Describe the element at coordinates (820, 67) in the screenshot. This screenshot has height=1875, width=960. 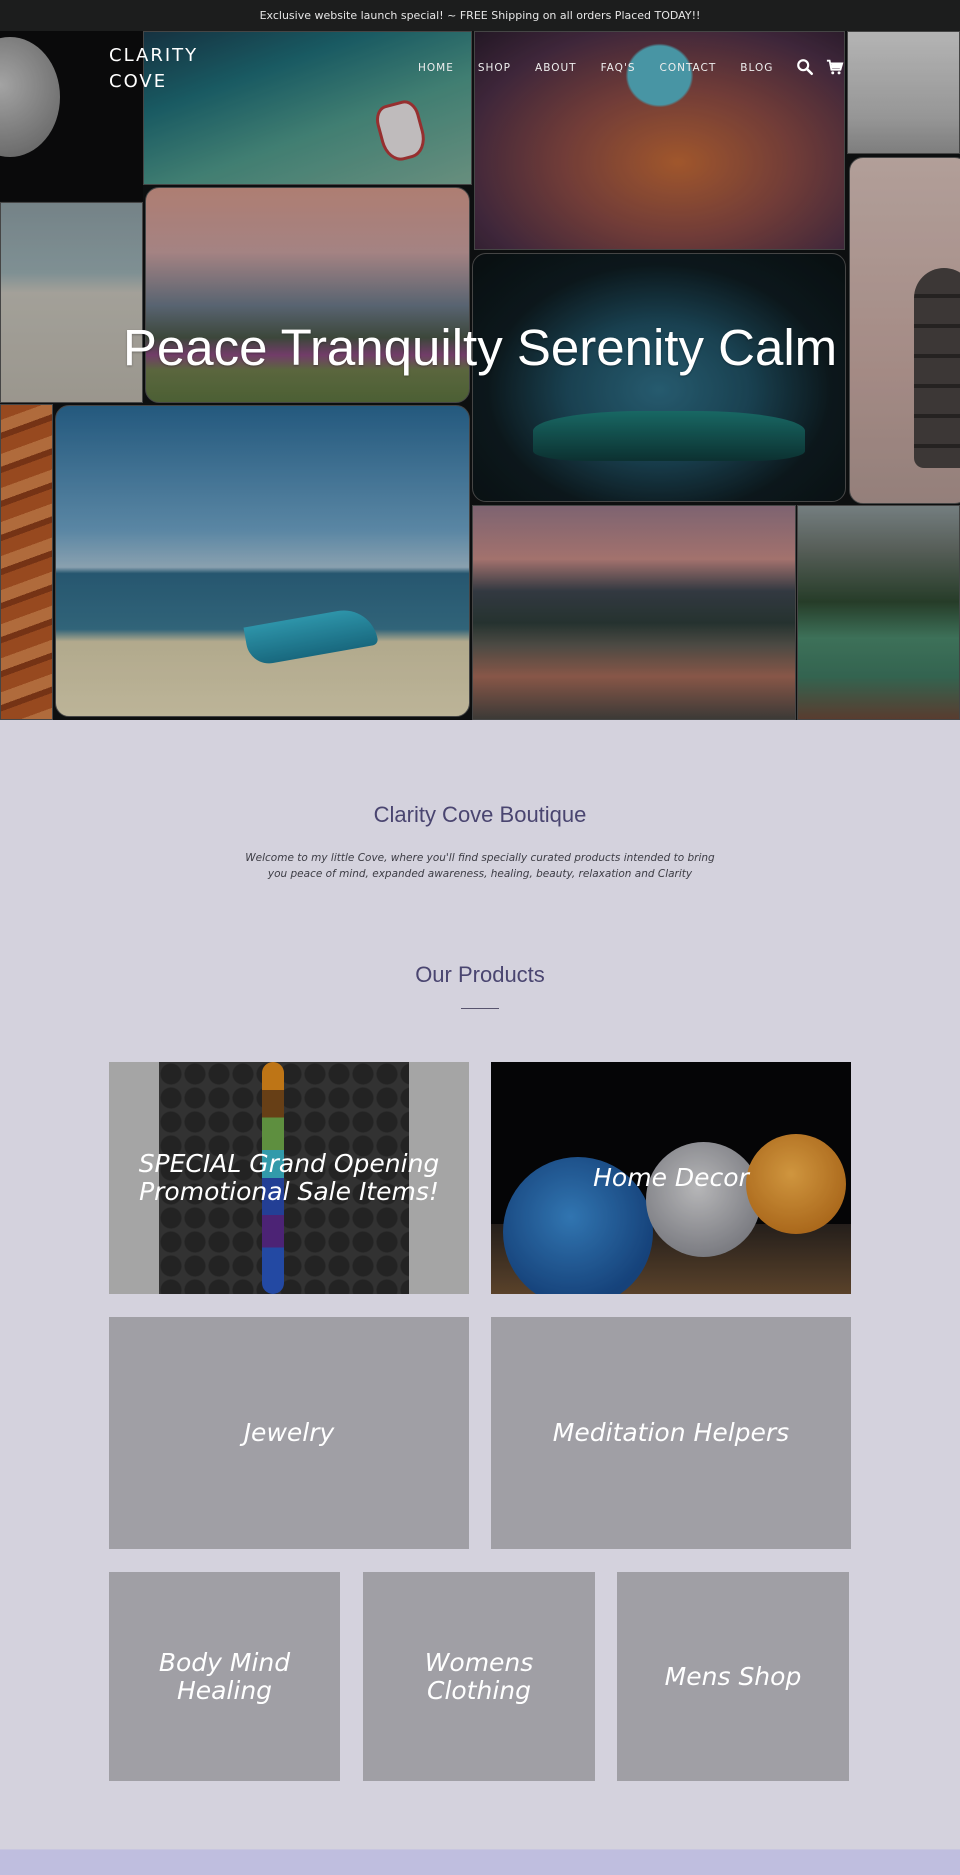
I see `header-icons` at that location.